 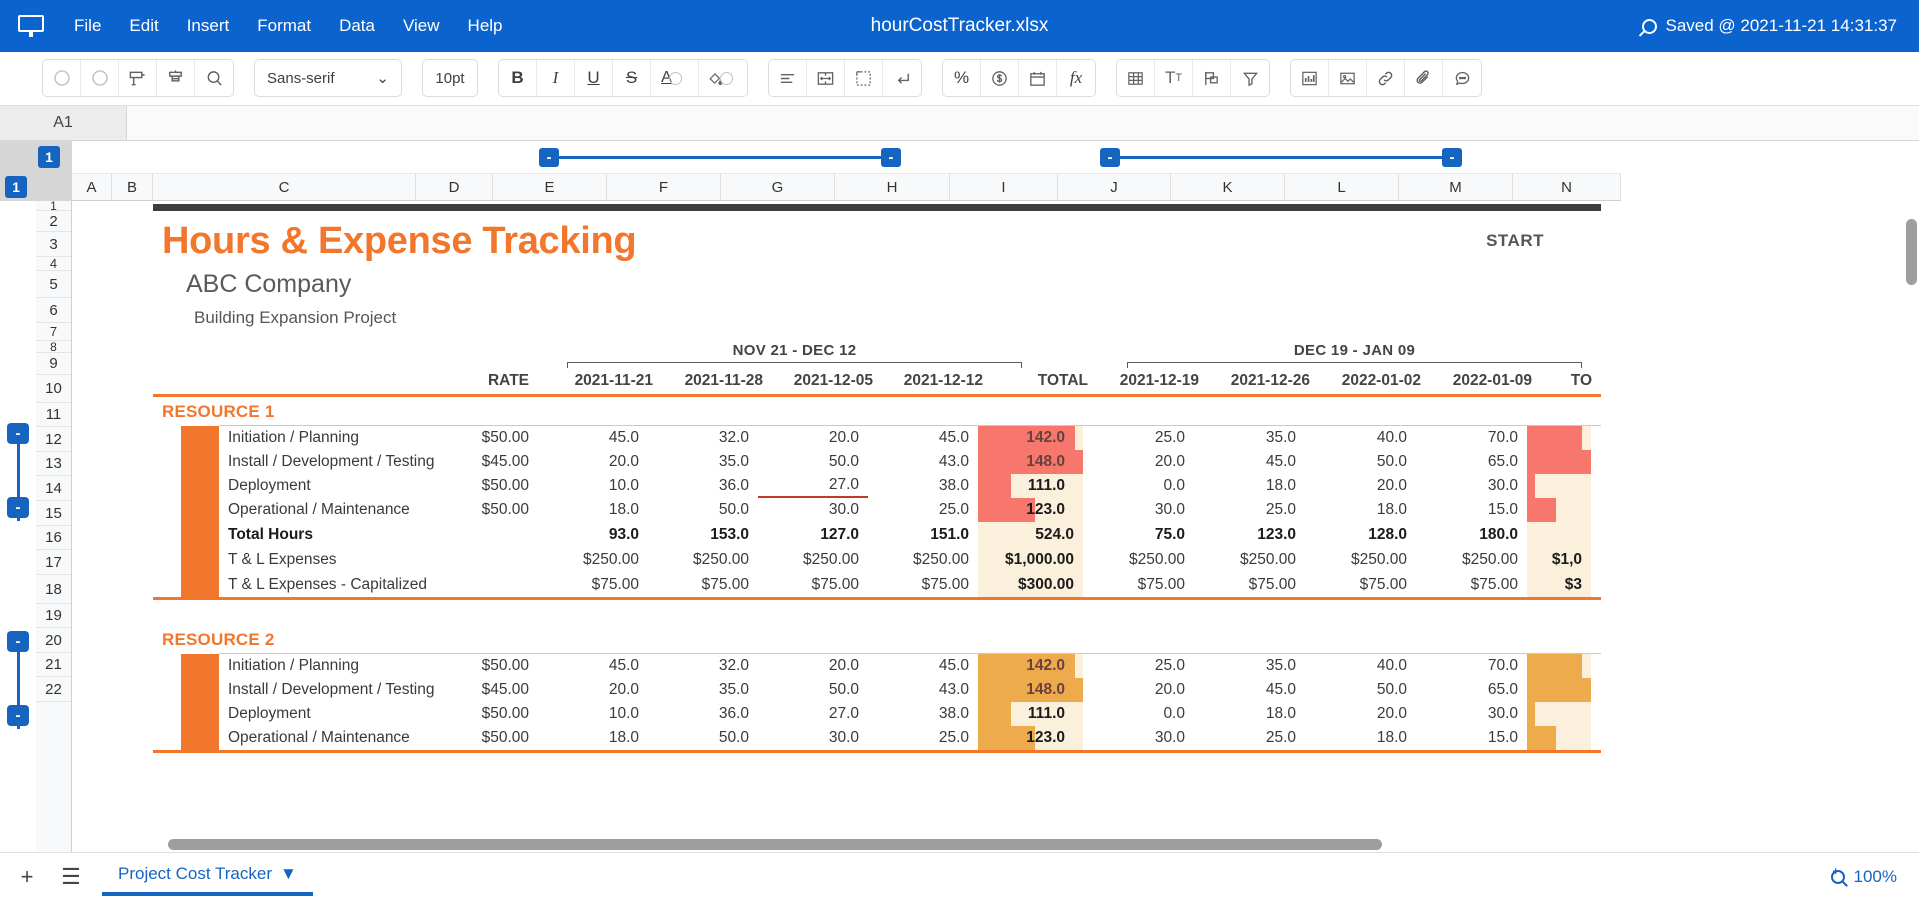 I want to click on cell-A5, so click(x=124, y=284).